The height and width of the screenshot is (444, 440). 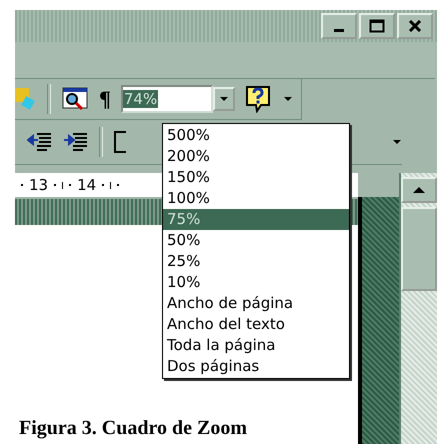 What do you see at coordinates (256, 198) in the screenshot?
I see `menu-item: 100%` at bounding box center [256, 198].